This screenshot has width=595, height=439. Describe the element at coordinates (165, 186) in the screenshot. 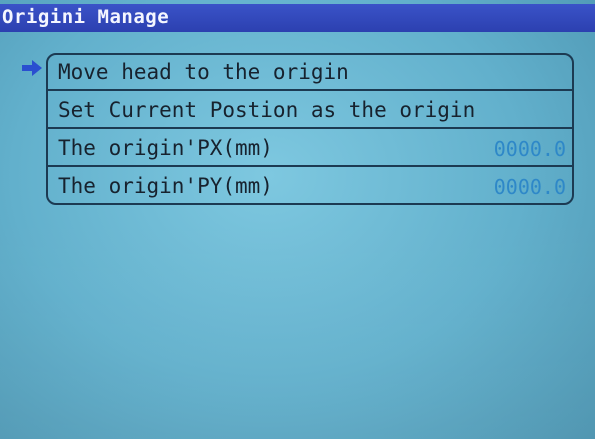

I see `menu-item-label: The origin'PY(mm)` at that location.